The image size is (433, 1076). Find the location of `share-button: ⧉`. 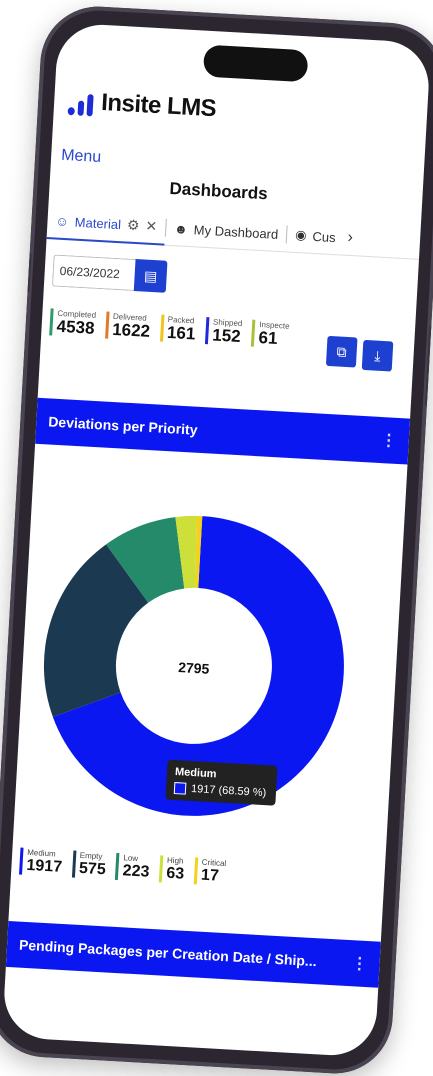

share-button: ⧉ is located at coordinates (341, 351).